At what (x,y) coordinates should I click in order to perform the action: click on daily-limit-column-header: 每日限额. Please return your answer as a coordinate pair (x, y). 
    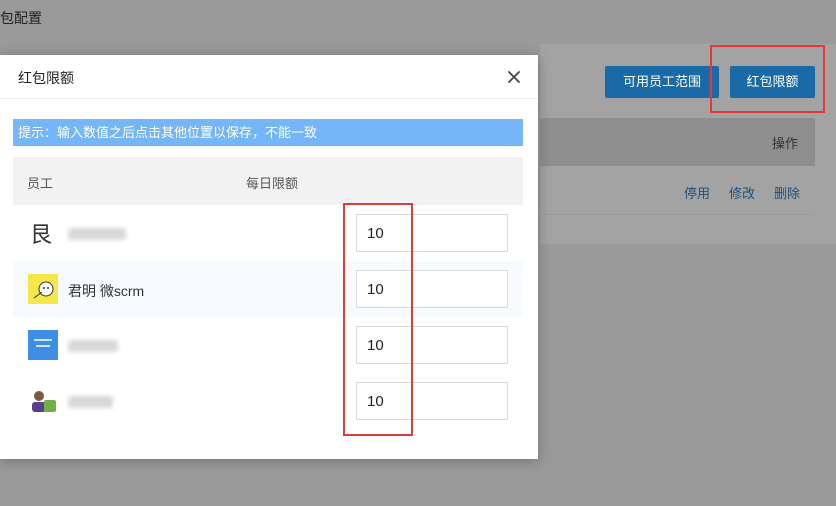
    Looking at the image, I should click on (272, 183).